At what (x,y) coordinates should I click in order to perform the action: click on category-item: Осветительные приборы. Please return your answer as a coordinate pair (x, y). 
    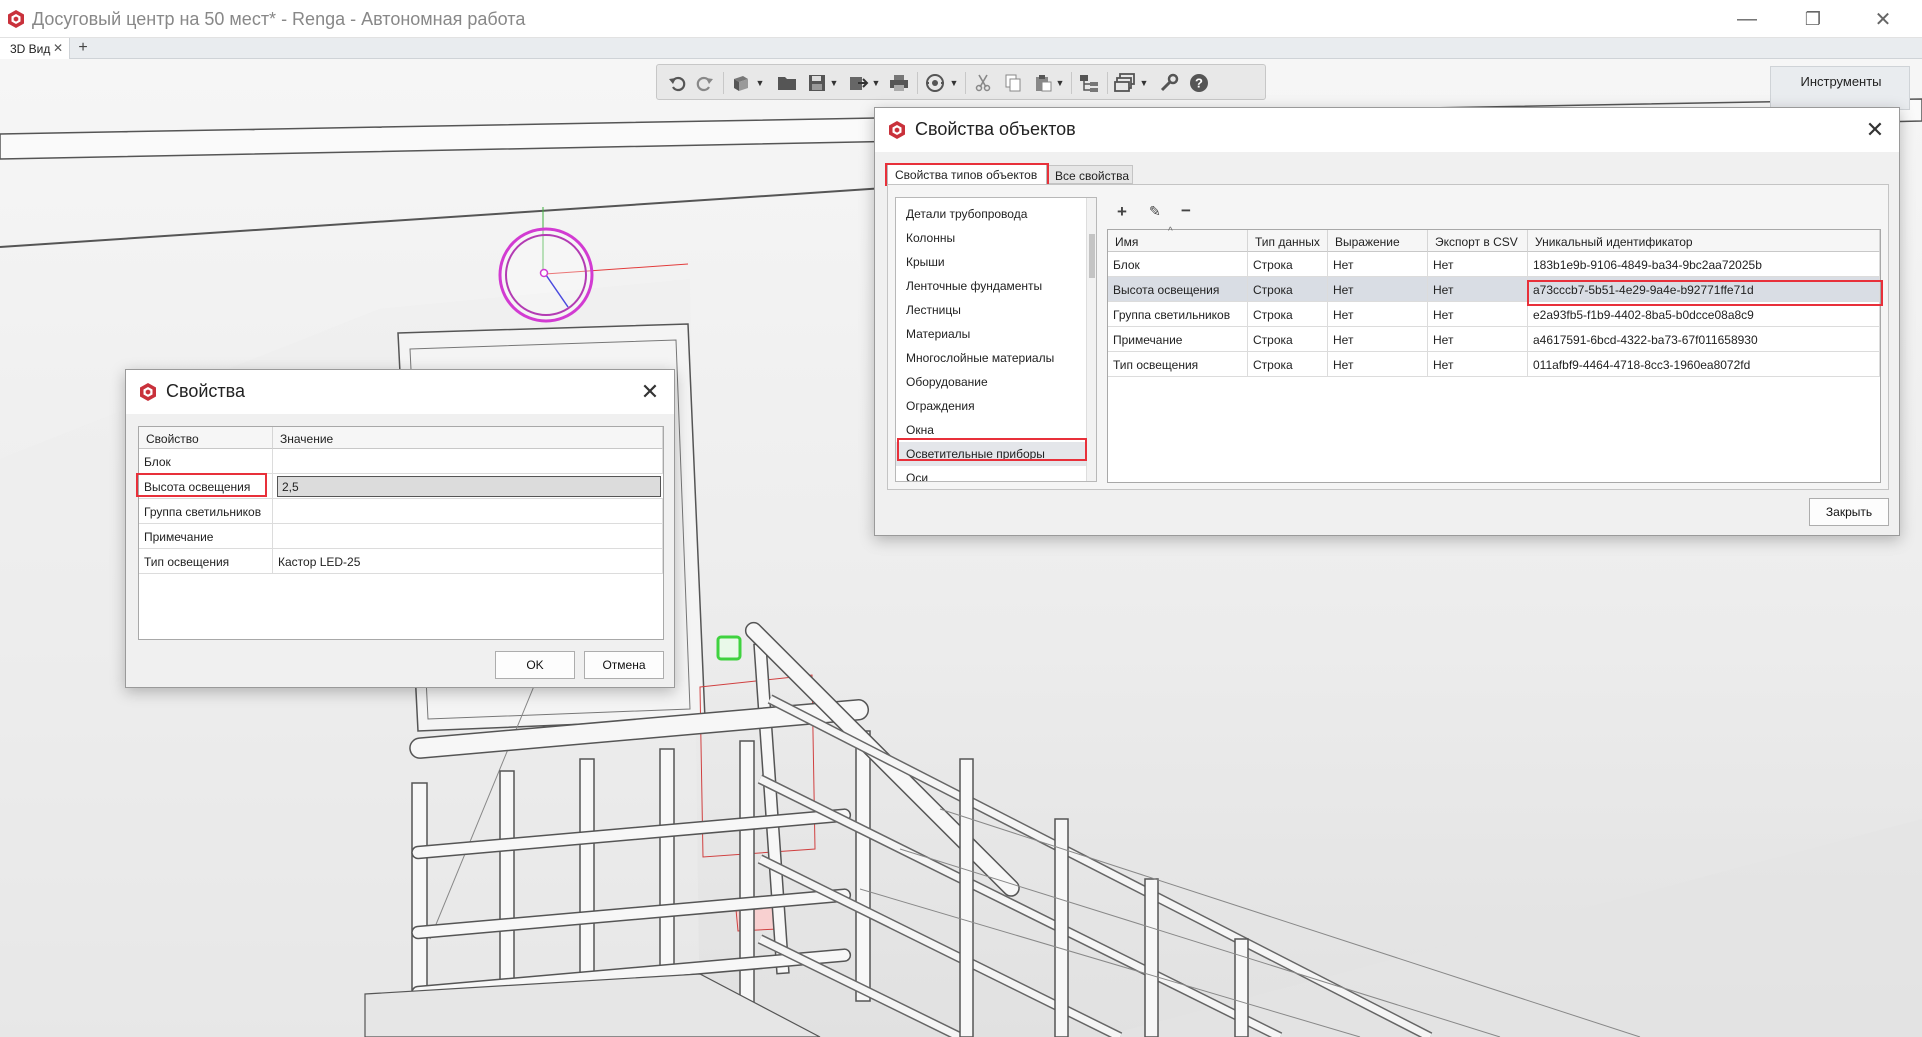
    Looking at the image, I should click on (991, 454).